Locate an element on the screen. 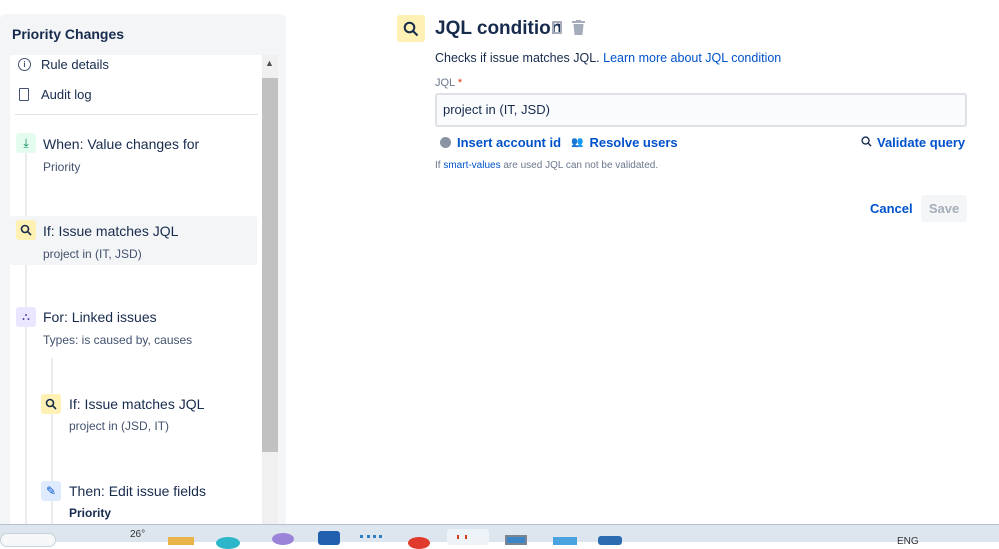 The width and height of the screenshot is (999, 549). connector-line is located at coordinates (26, 338).